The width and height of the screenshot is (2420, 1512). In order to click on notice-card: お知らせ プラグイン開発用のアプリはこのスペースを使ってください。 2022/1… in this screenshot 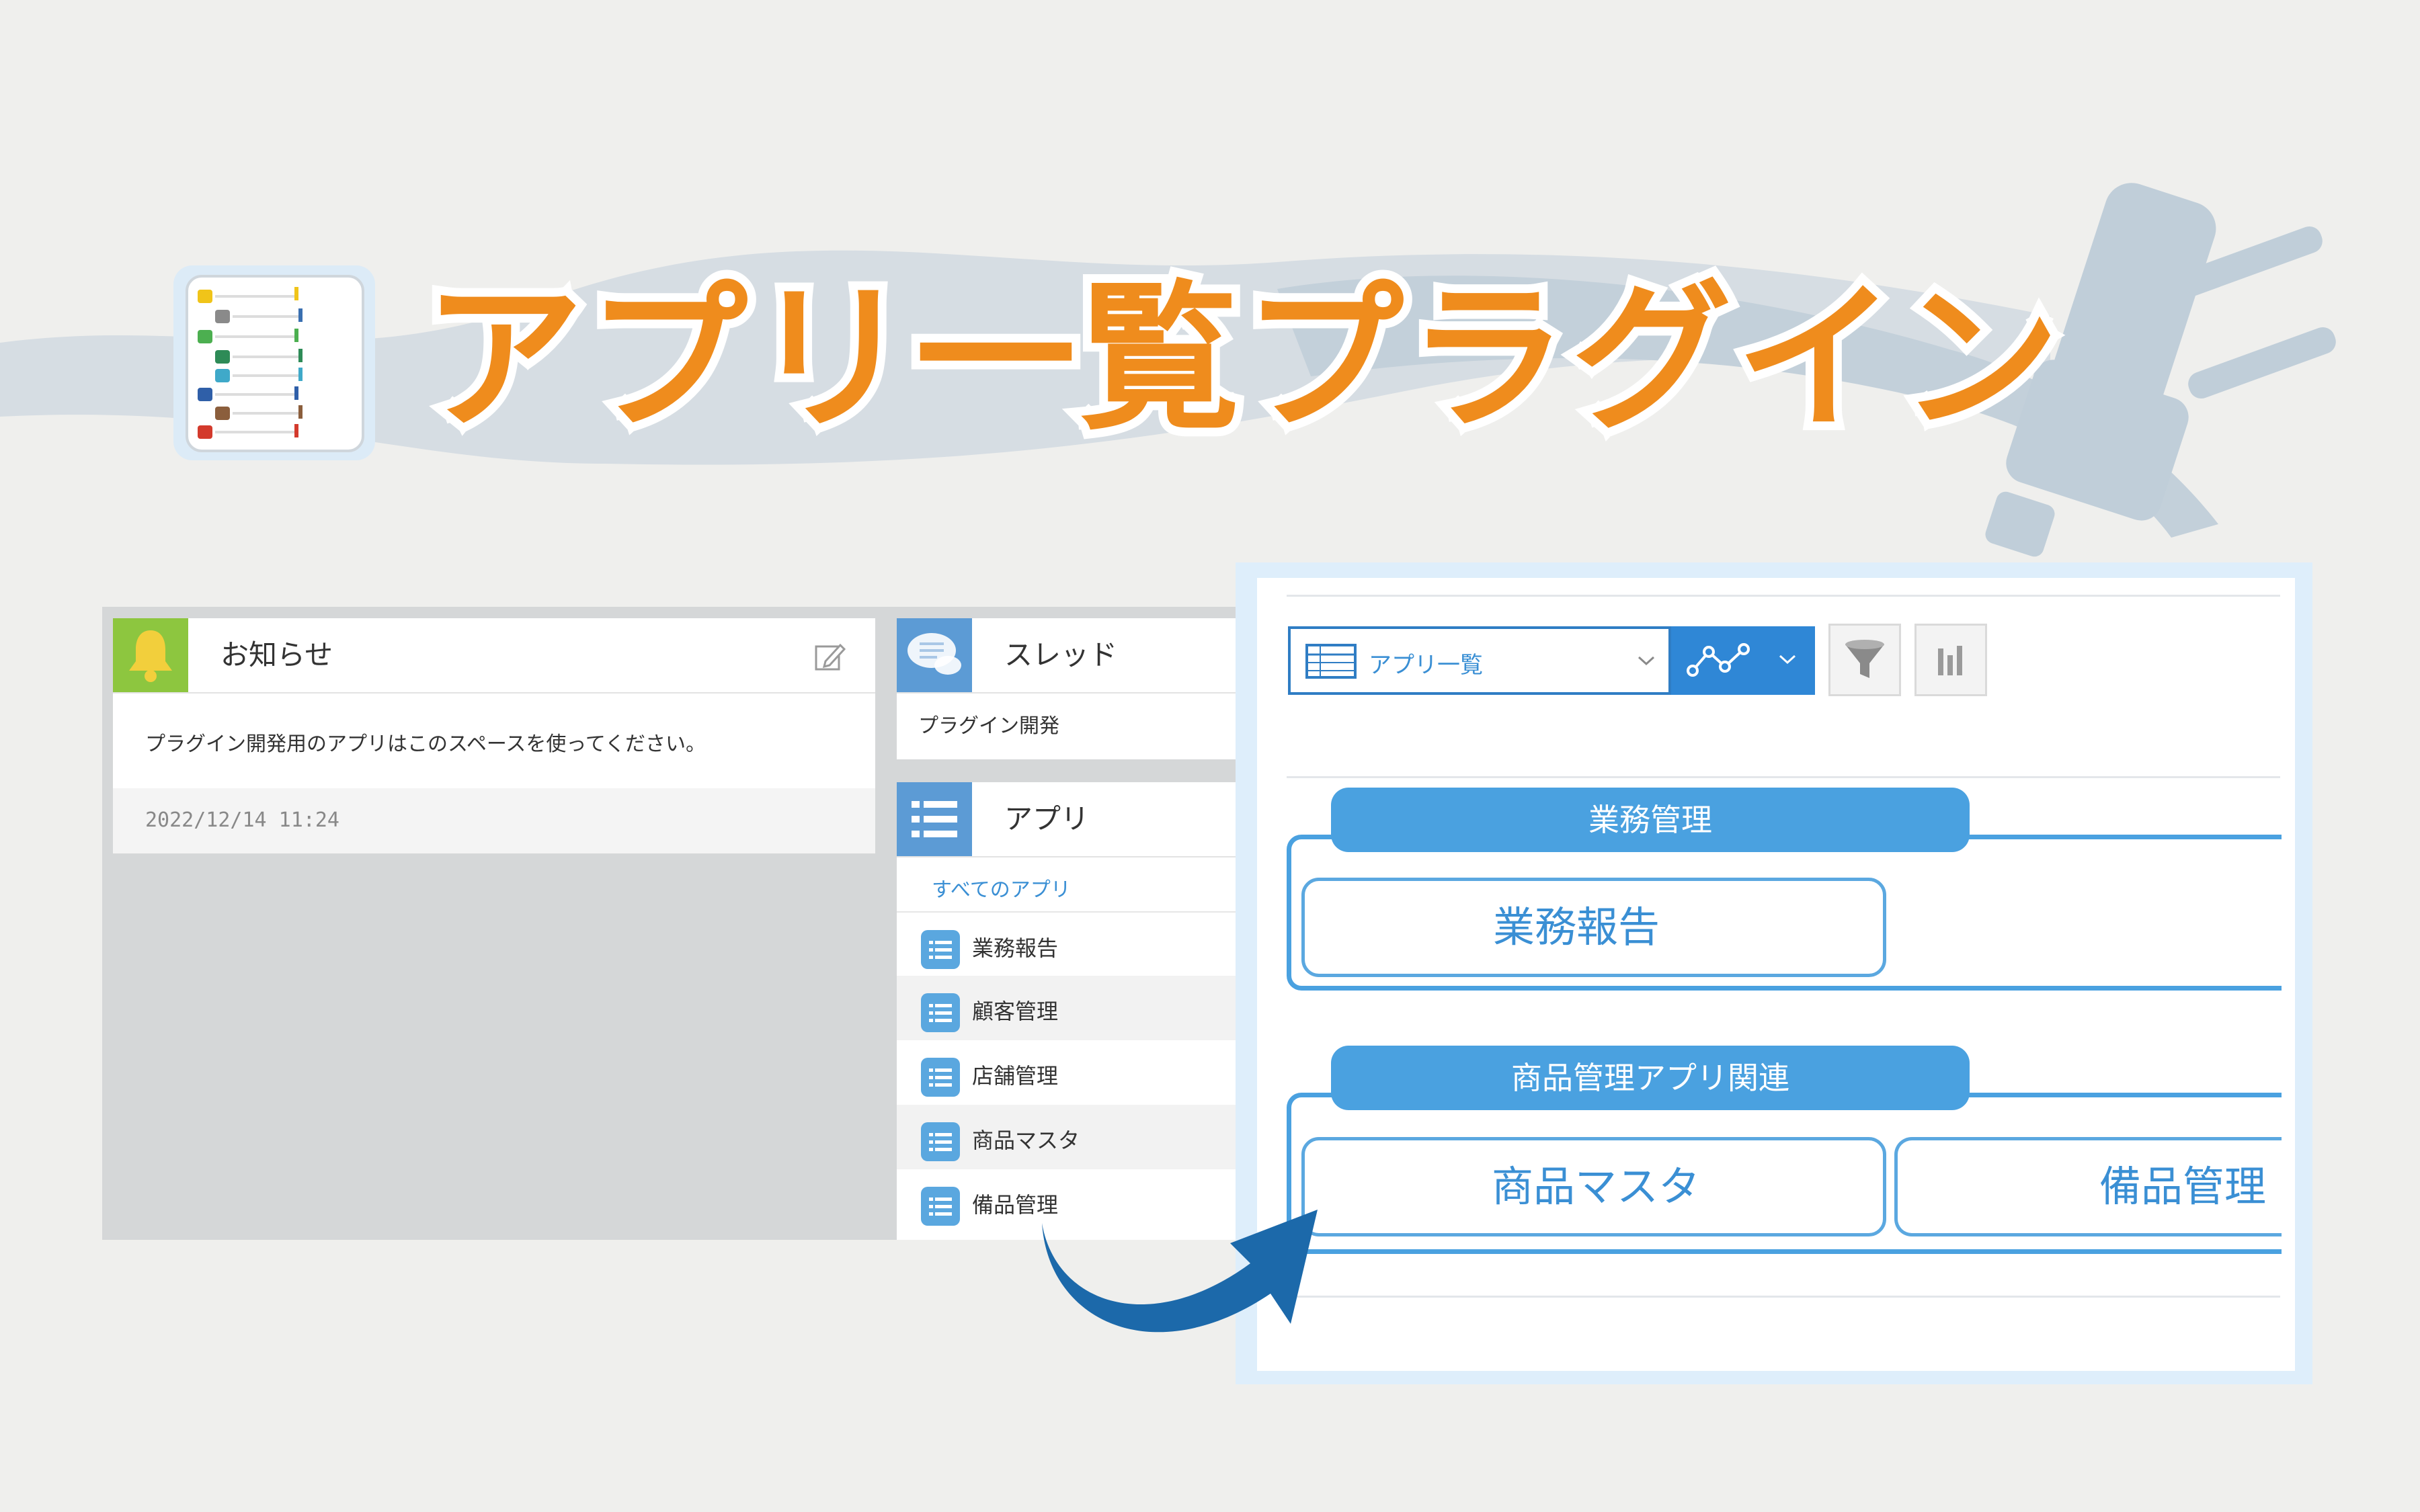, I will do `click(494, 736)`.